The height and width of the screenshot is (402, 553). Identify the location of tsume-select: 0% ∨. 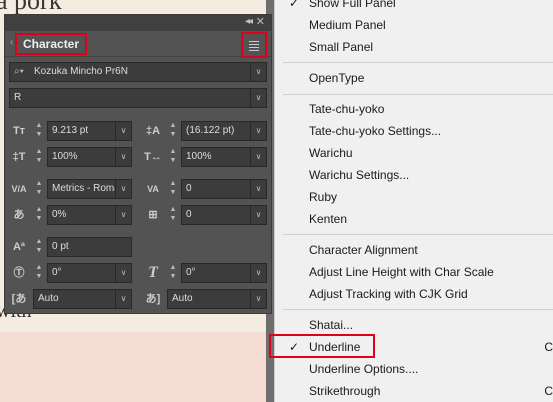
(89, 215).